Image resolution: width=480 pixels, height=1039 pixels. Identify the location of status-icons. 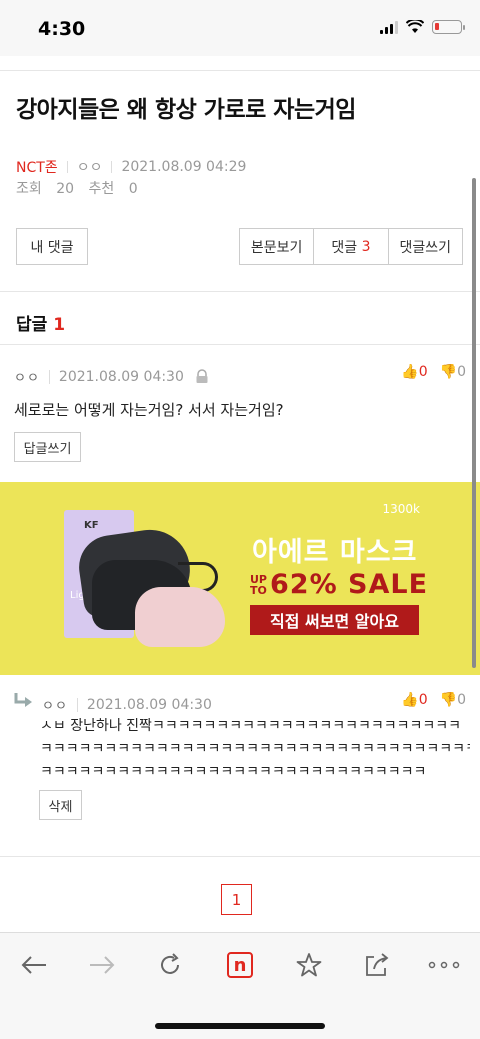
(422, 27).